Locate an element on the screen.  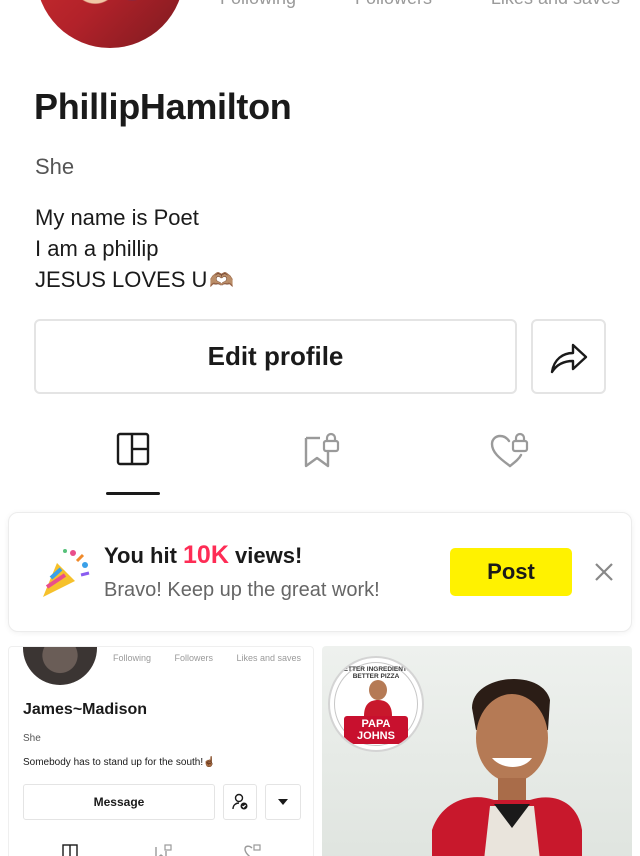
tab-liked is located at coordinates (510, 462).